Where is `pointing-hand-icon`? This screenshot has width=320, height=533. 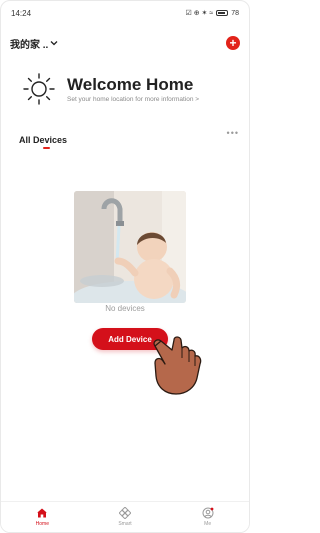 pointing-hand-icon is located at coordinates (177, 365).